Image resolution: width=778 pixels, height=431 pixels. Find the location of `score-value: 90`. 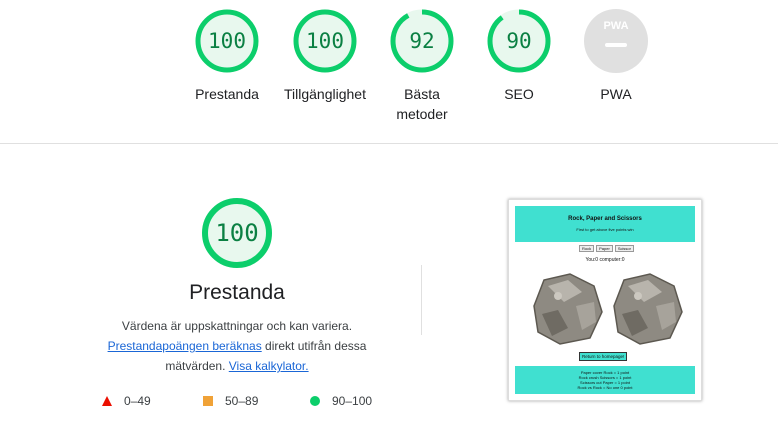

score-value: 90 is located at coordinates (519, 41).